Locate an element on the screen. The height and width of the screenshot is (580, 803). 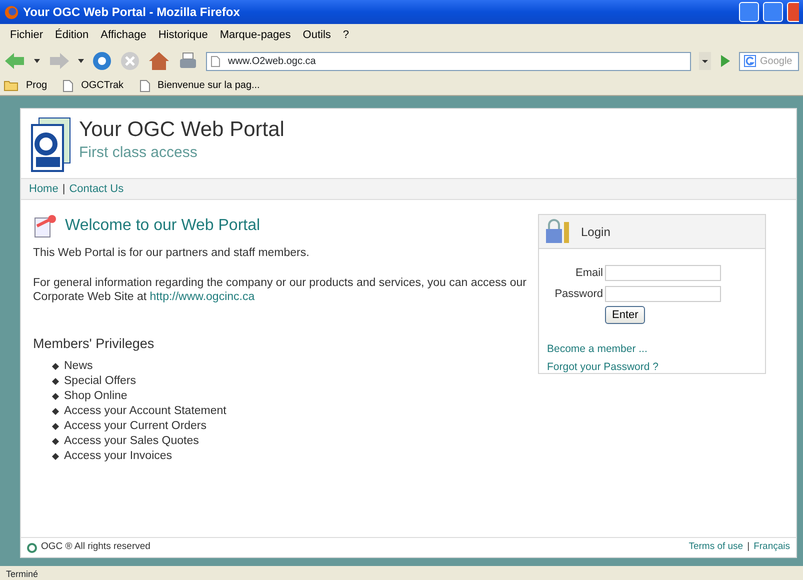
list-item: Access your Invoices is located at coordinates (118, 456).